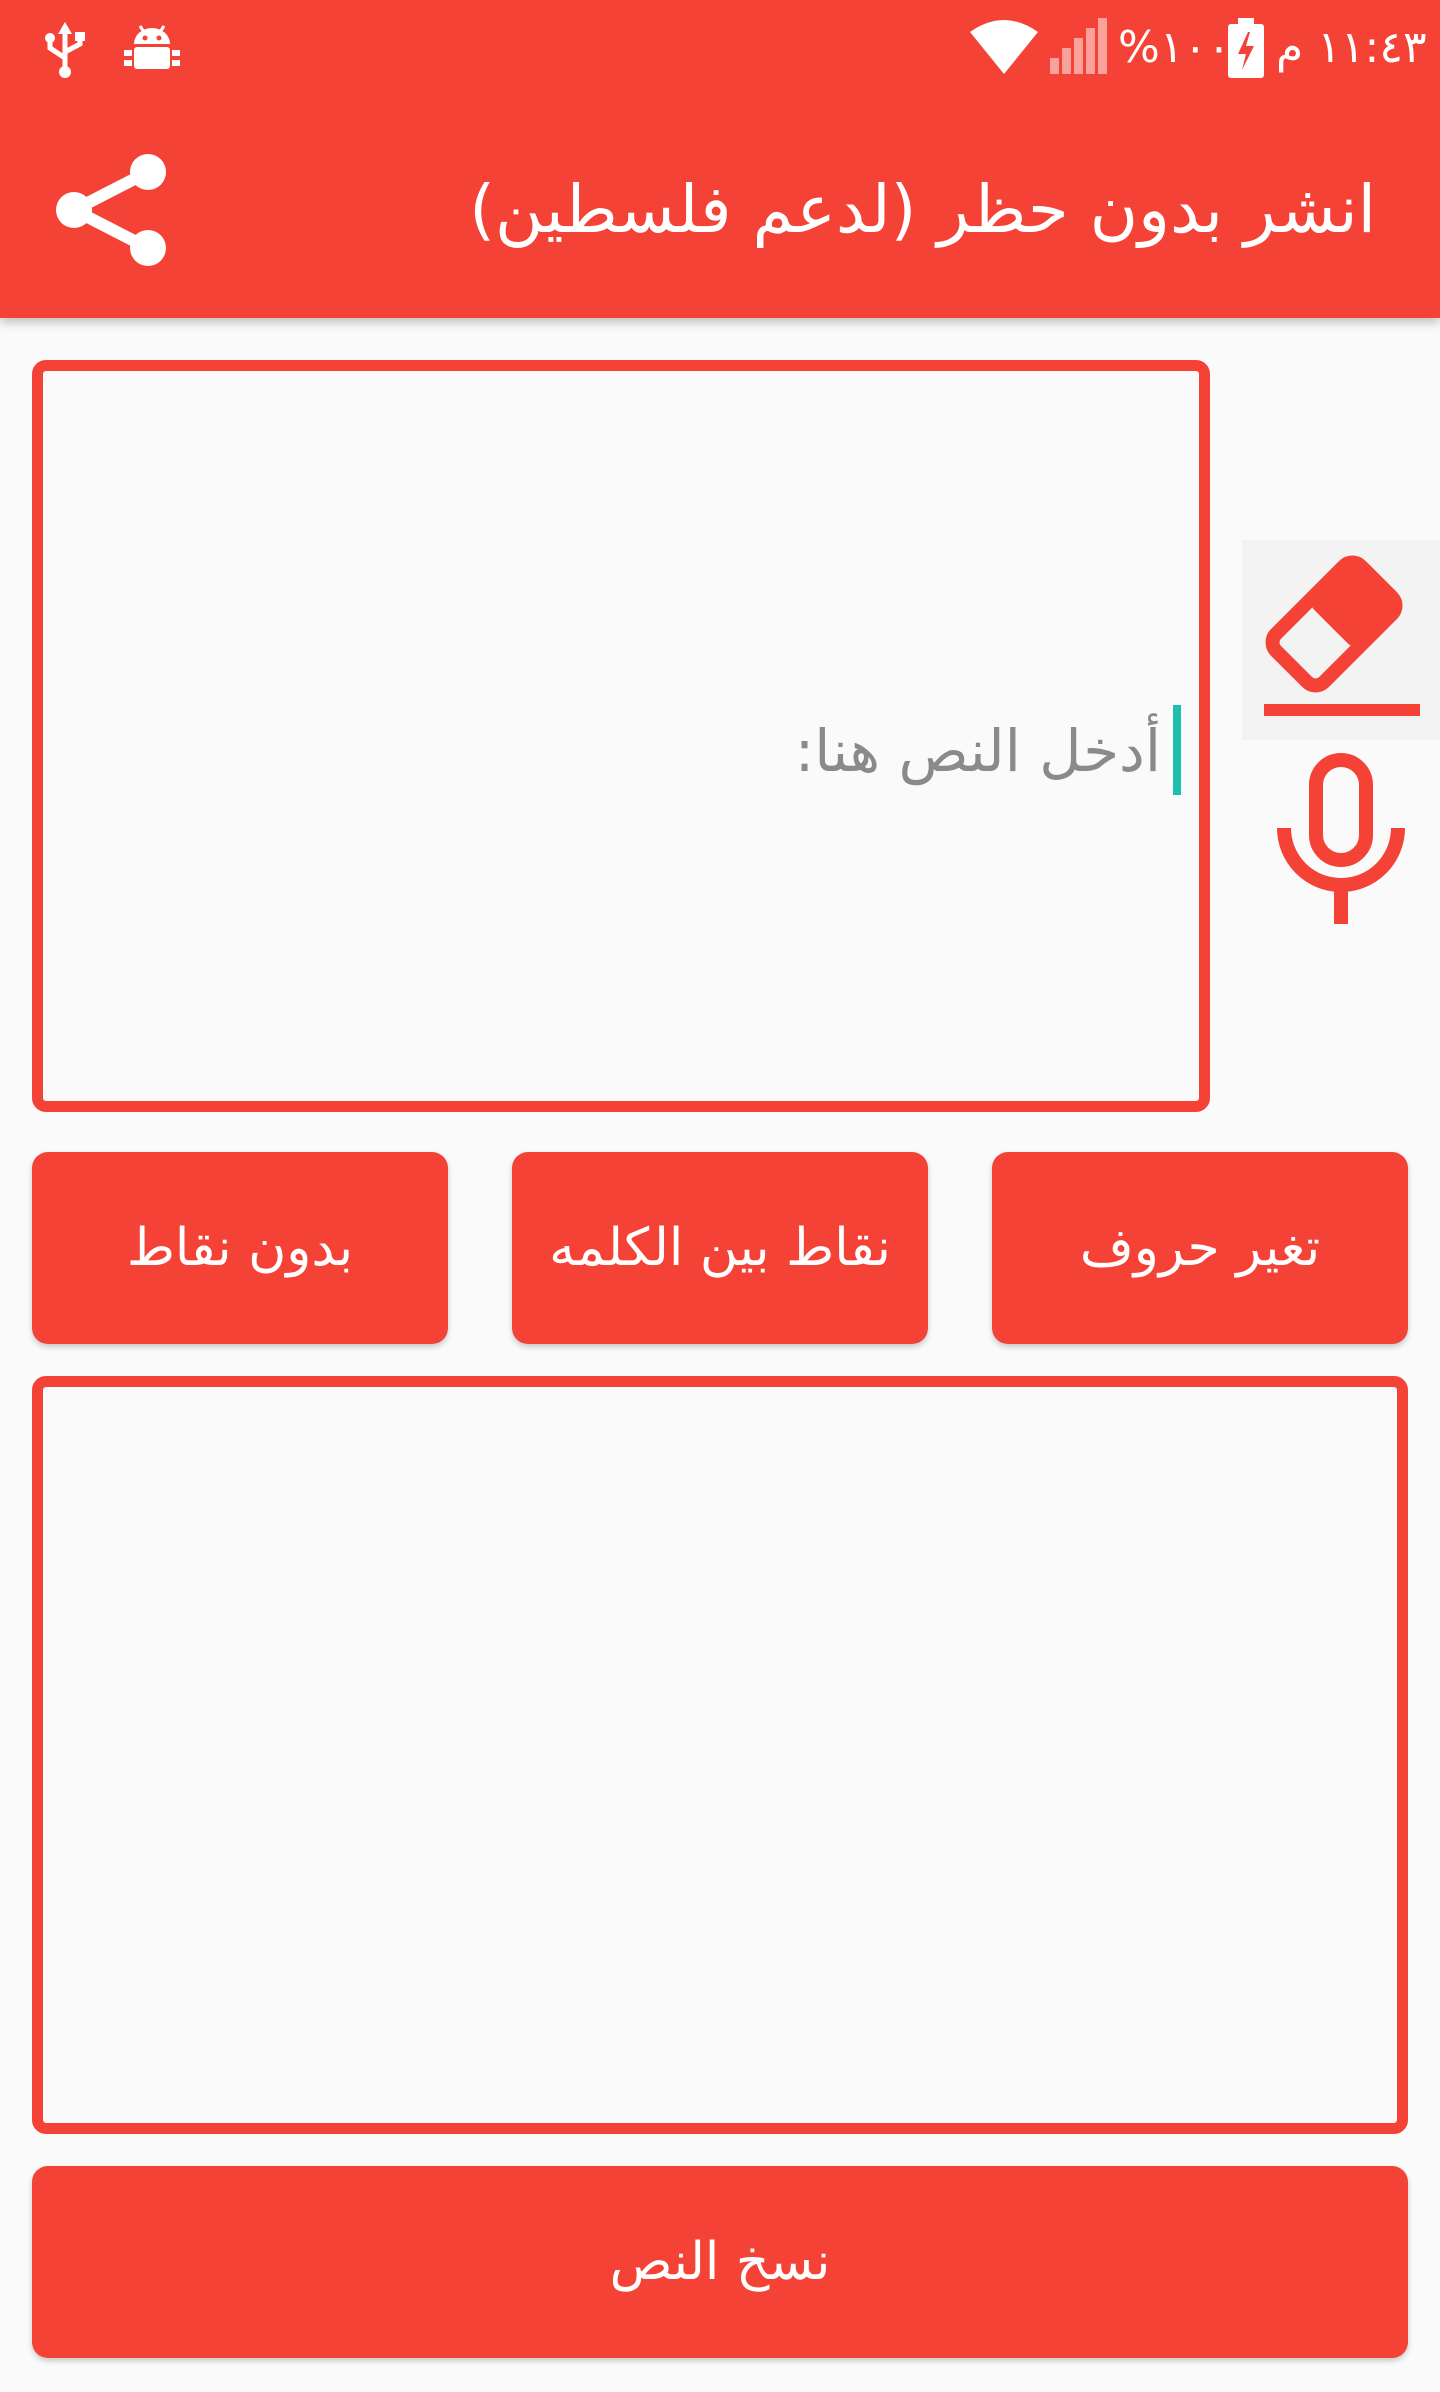 This screenshot has width=1440, height=2392. Describe the element at coordinates (240, 1248) in the screenshot. I see `no-dots-button: بدون نقاط` at that location.